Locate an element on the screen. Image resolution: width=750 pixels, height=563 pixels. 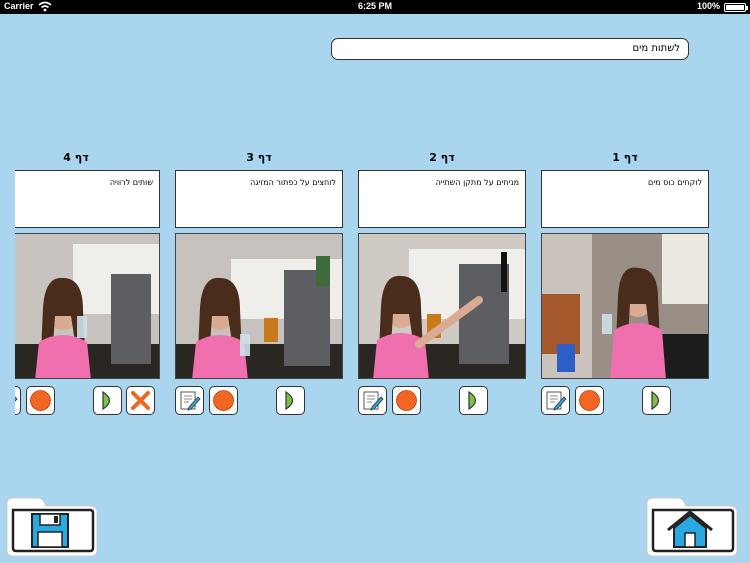
battery-percent: 100% is located at coordinates (708, 6).